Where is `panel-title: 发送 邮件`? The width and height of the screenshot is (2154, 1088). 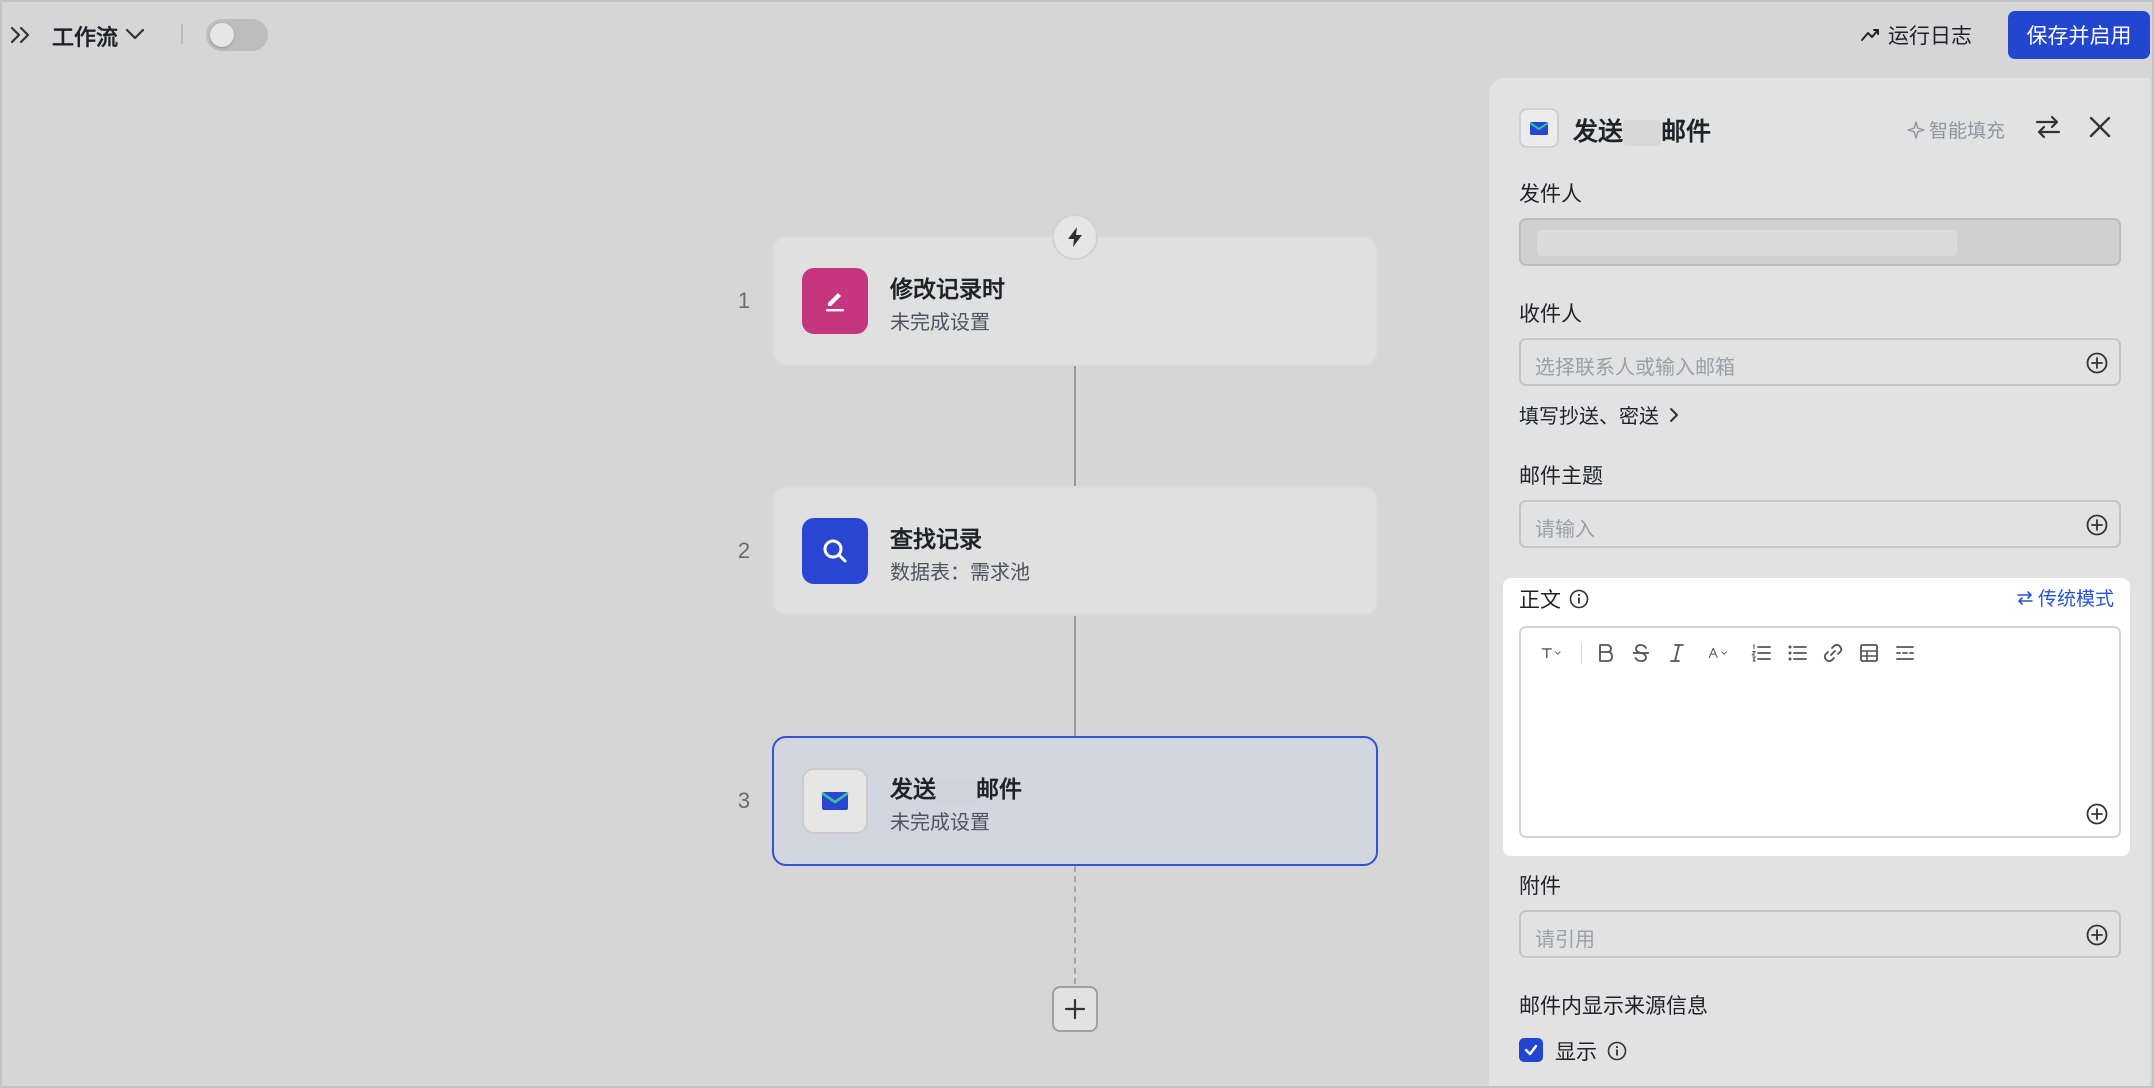
panel-title: 发送 邮件 is located at coordinates (1642, 132).